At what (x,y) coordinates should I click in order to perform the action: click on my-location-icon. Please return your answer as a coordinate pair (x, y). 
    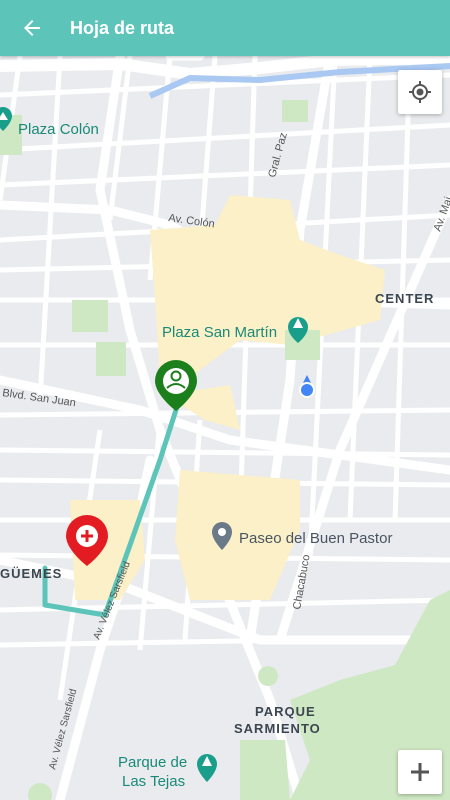
    Looking at the image, I should click on (420, 92).